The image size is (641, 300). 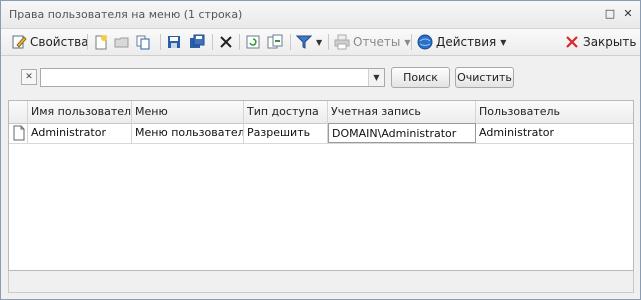 I want to click on new-icon, so click(x=101, y=42).